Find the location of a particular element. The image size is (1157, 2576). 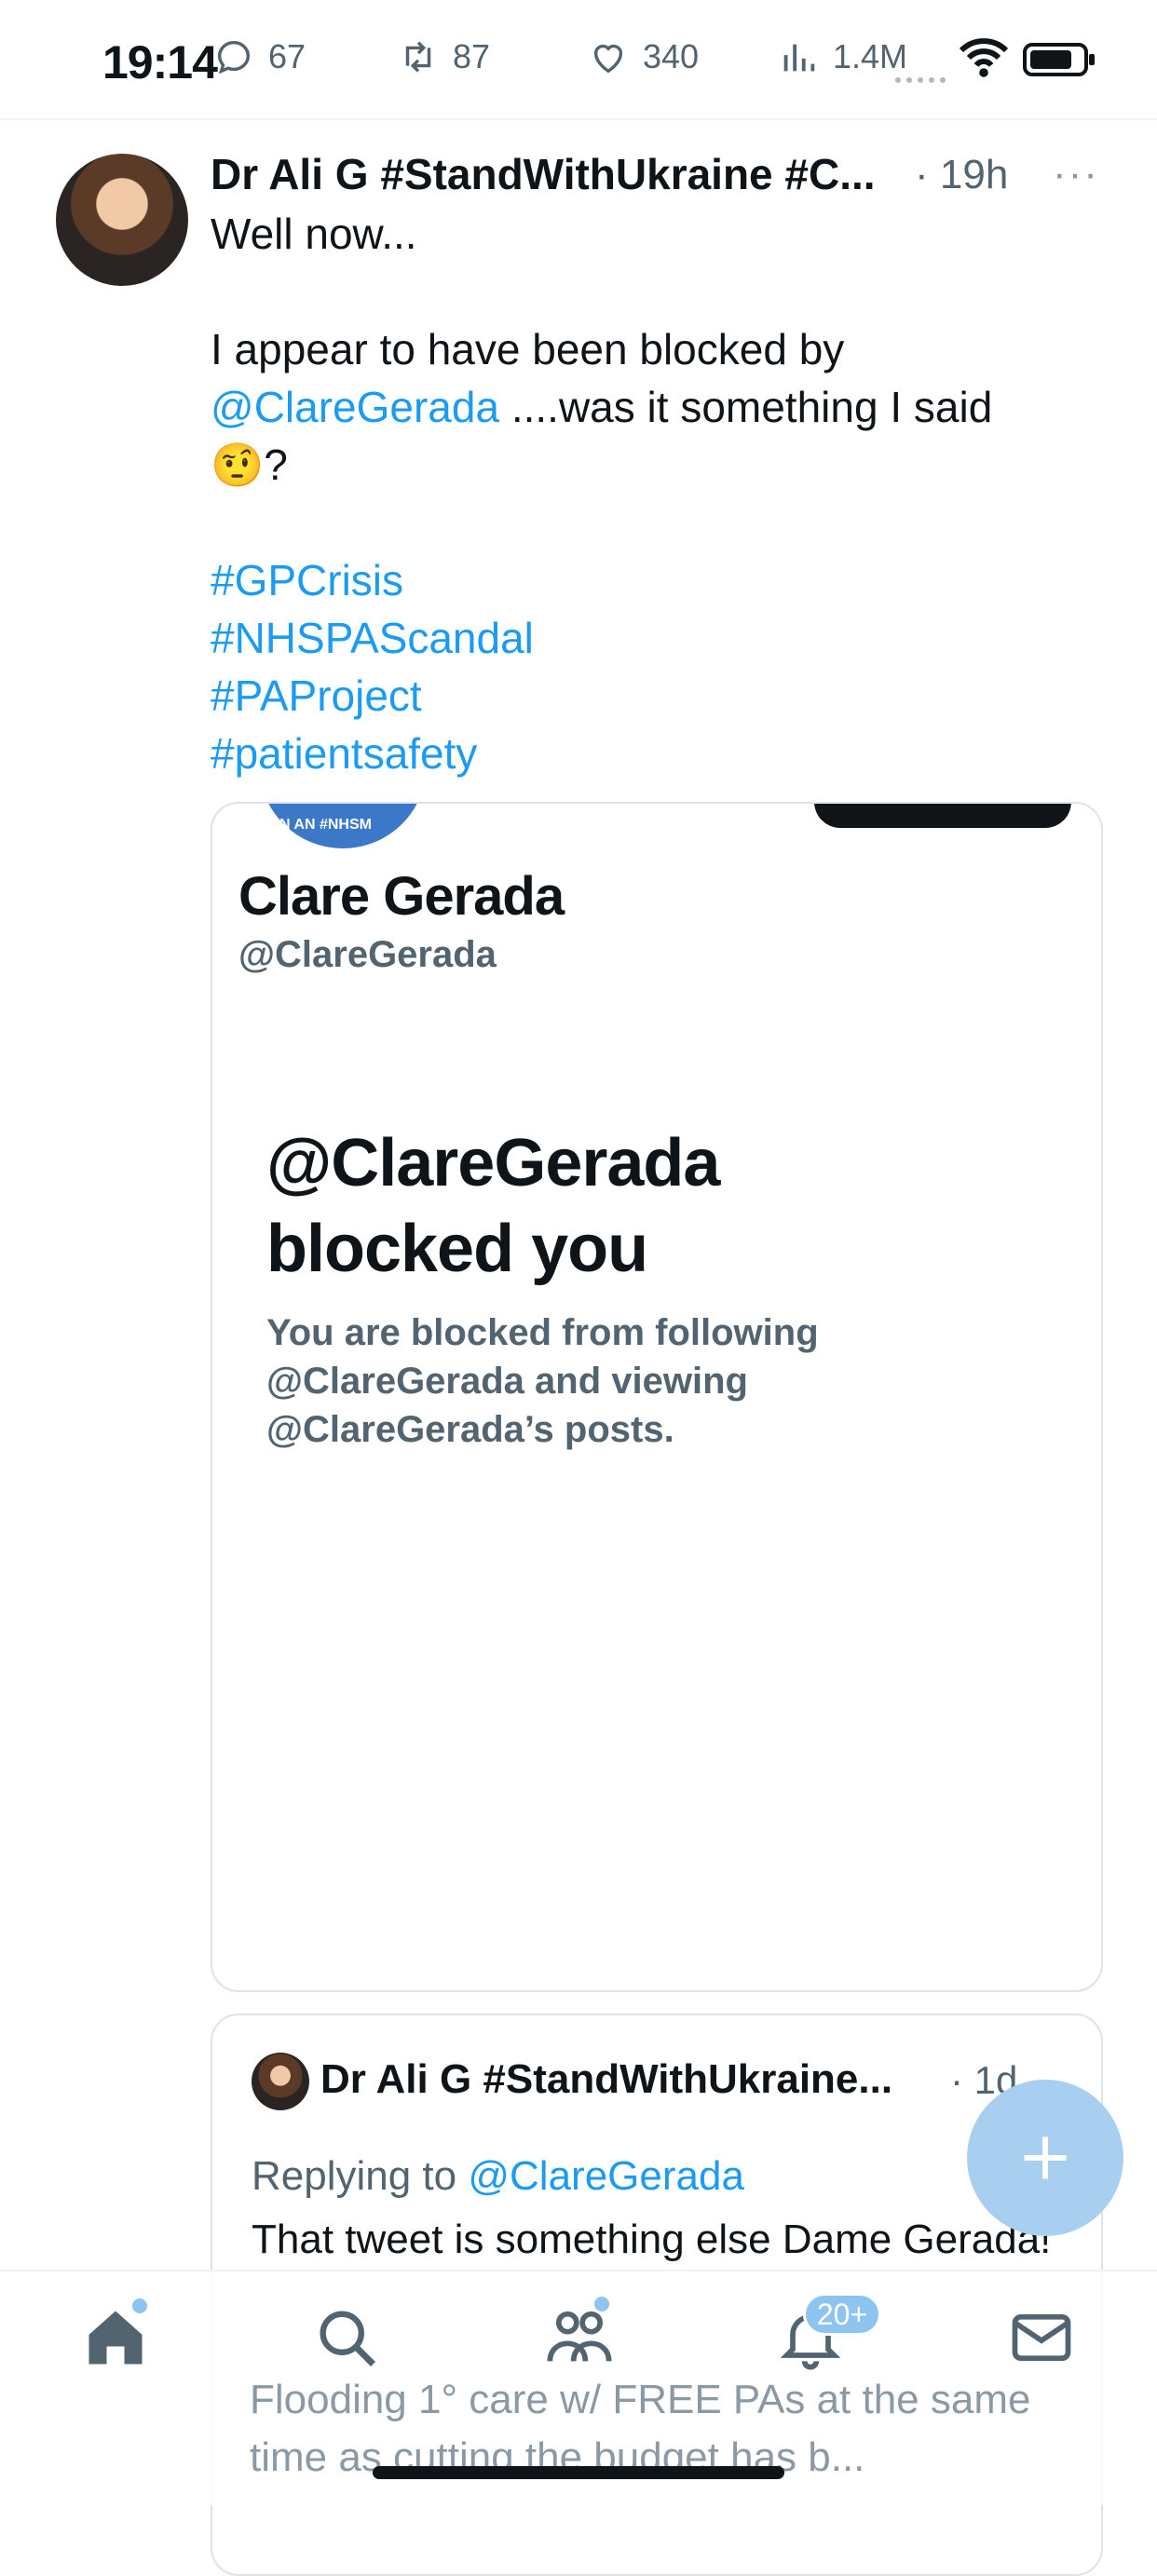

like-count: 340 is located at coordinates (643, 56).